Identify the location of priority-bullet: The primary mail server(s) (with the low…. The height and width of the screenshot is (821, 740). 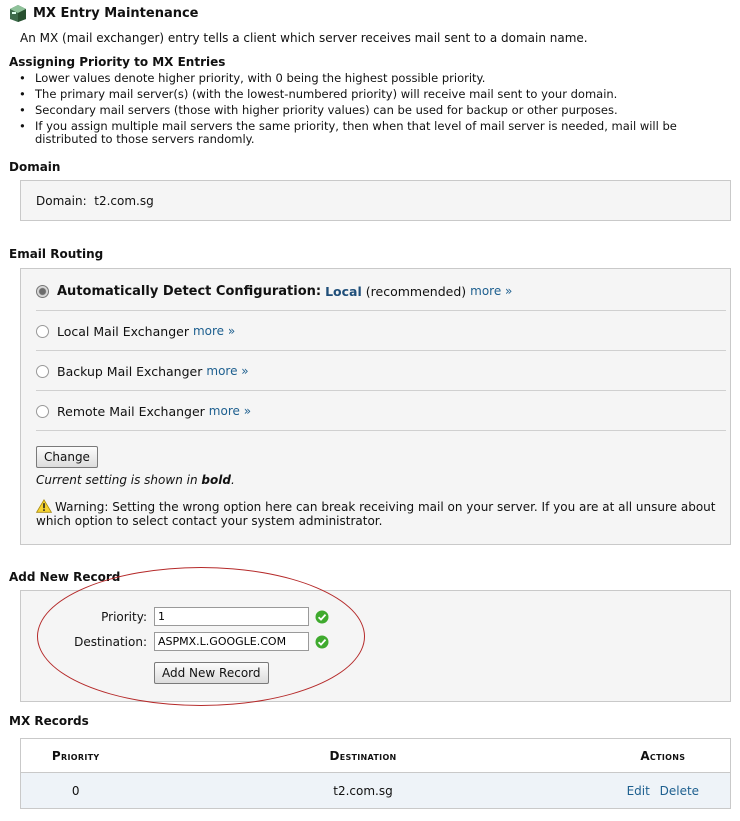
(374, 94).